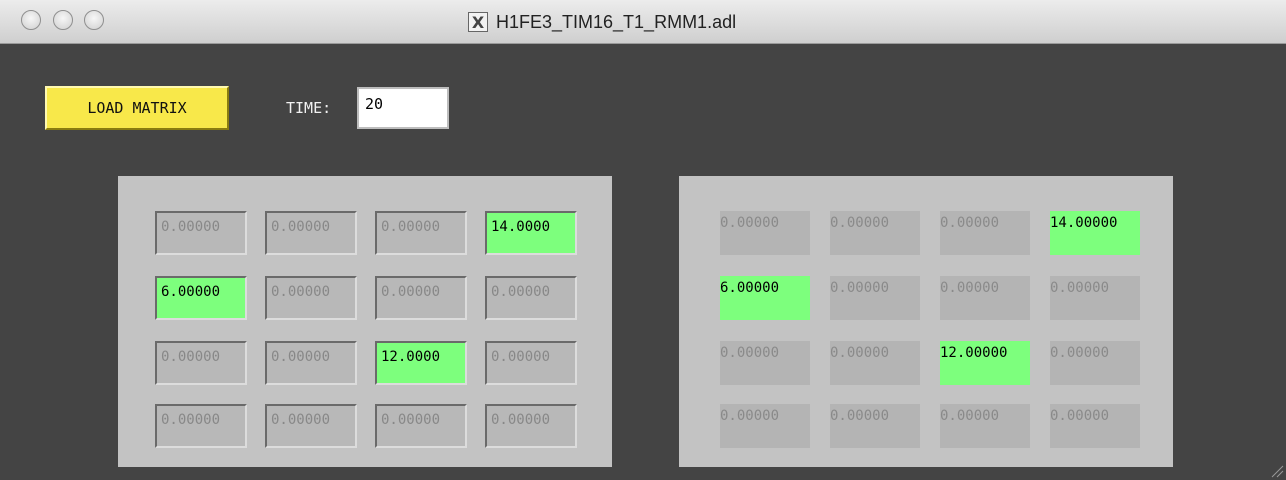 The height and width of the screenshot is (480, 1286). What do you see at coordinates (478, 22) in the screenshot?
I see `x11-icon: X` at bounding box center [478, 22].